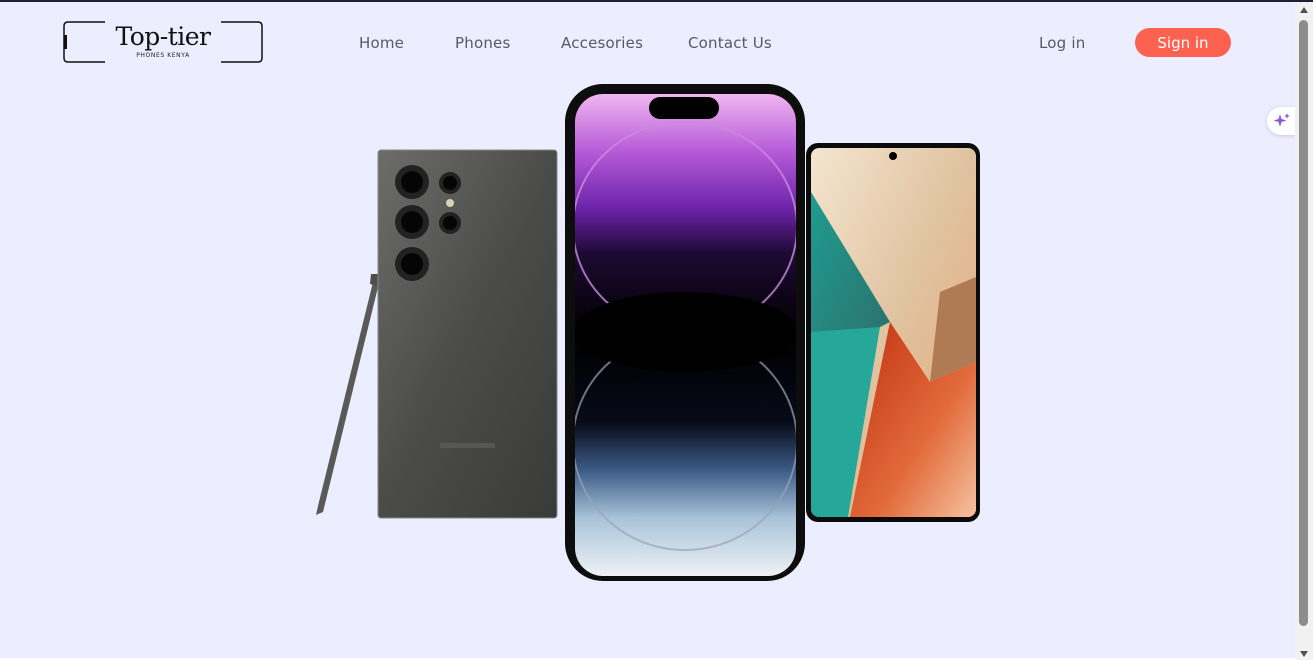 Image resolution: width=1313 pixels, height=660 pixels. I want to click on iphone, so click(685, 332).